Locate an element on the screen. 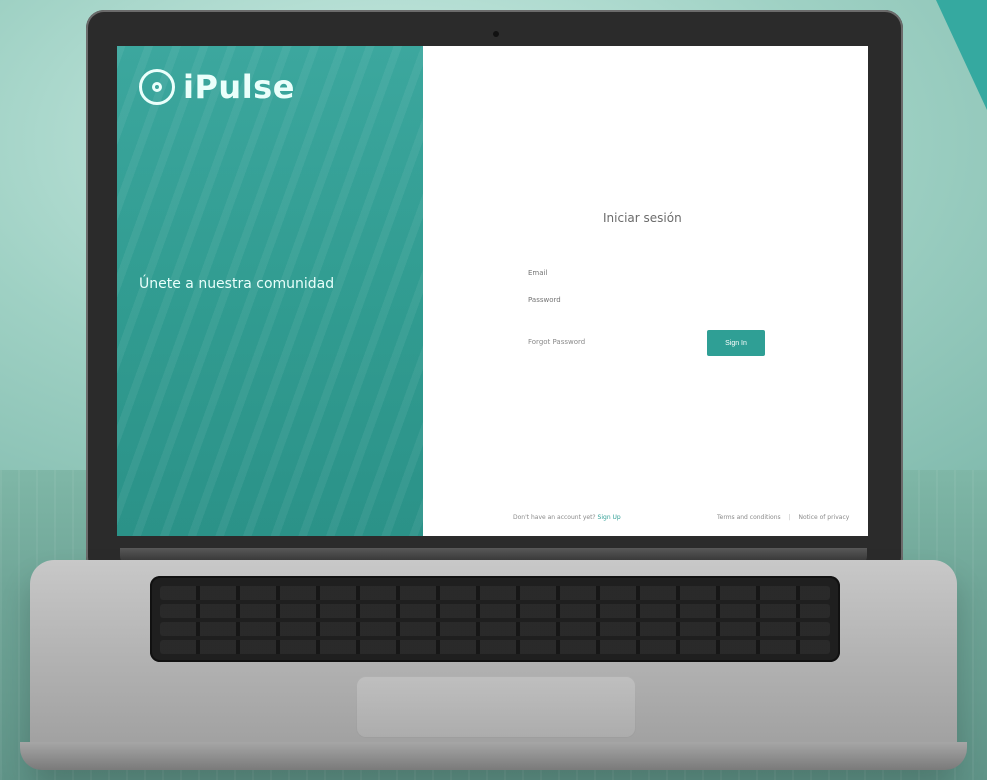 The height and width of the screenshot is (780, 987). password-field-container is located at coordinates (648, 298).